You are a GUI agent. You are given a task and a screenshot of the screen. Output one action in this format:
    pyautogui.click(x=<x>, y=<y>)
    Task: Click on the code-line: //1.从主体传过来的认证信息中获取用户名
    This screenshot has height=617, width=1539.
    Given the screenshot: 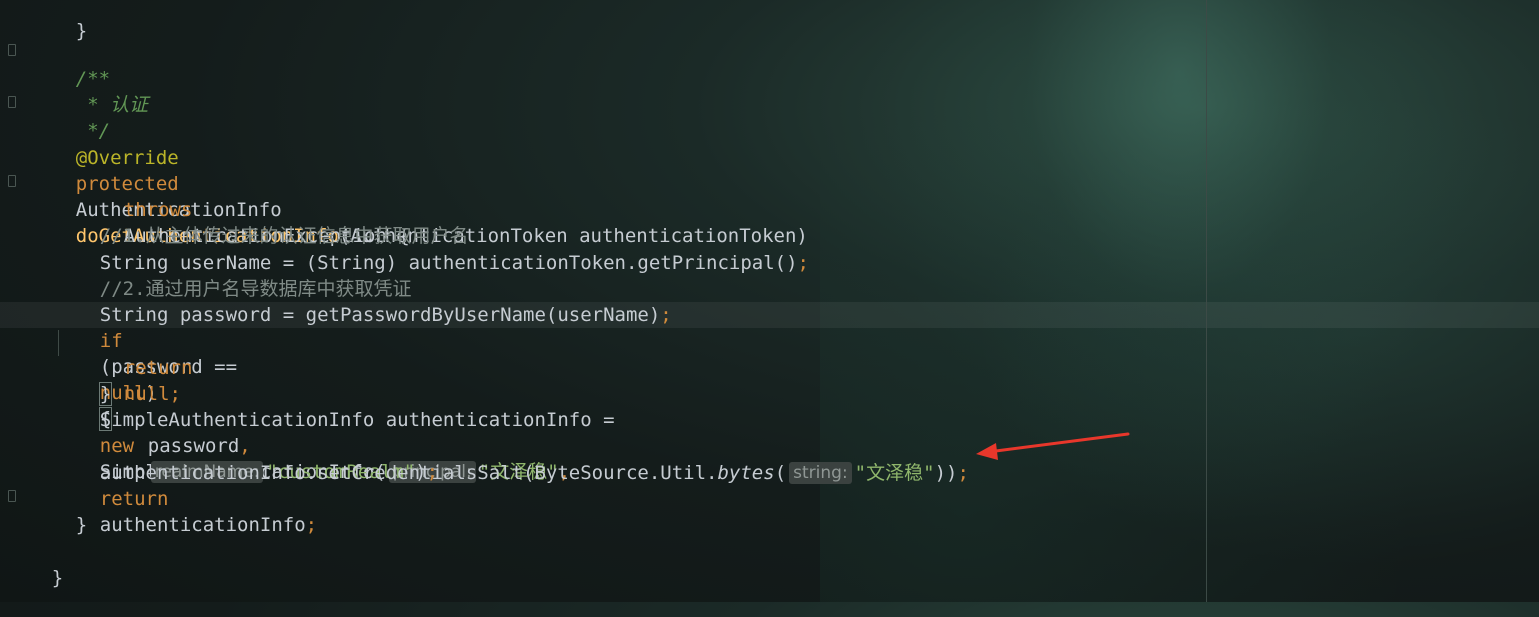 What is the action you would take?
    pyautogui.click(x=261, y=222)
    